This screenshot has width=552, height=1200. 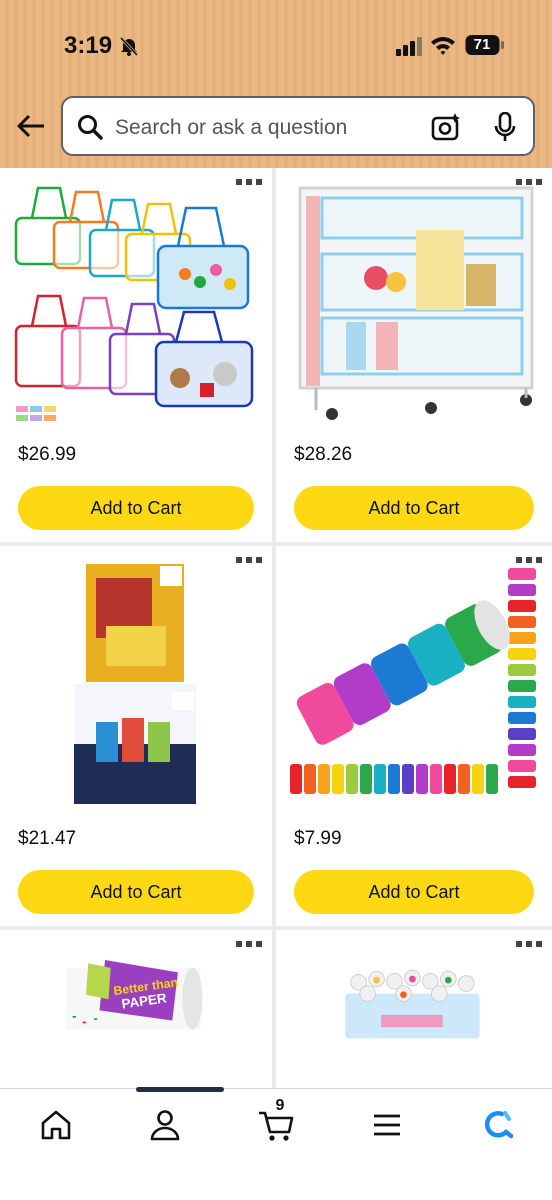 What do you see at coordinates (276, 84) in the screenshot?
I see `header: 3:19 71 Search or ask a question` at bounding box center [276, 84].